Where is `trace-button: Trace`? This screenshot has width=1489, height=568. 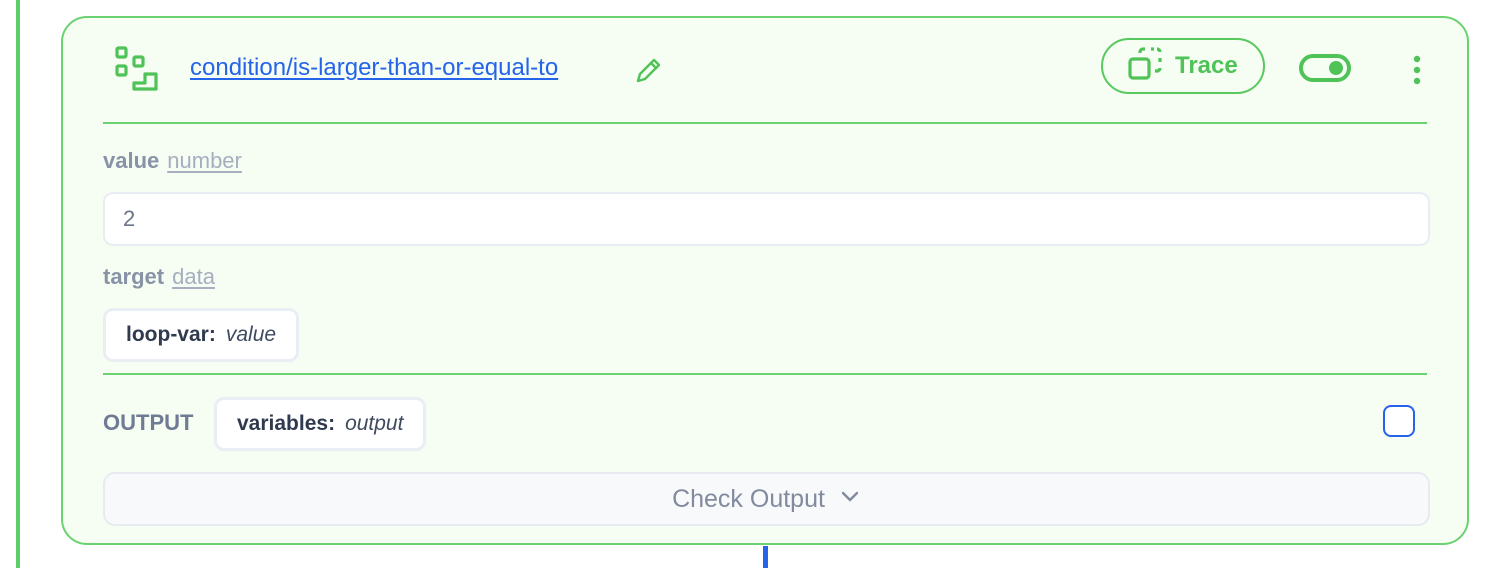 trace-button: Trace is located at coordinates (1183, 66).